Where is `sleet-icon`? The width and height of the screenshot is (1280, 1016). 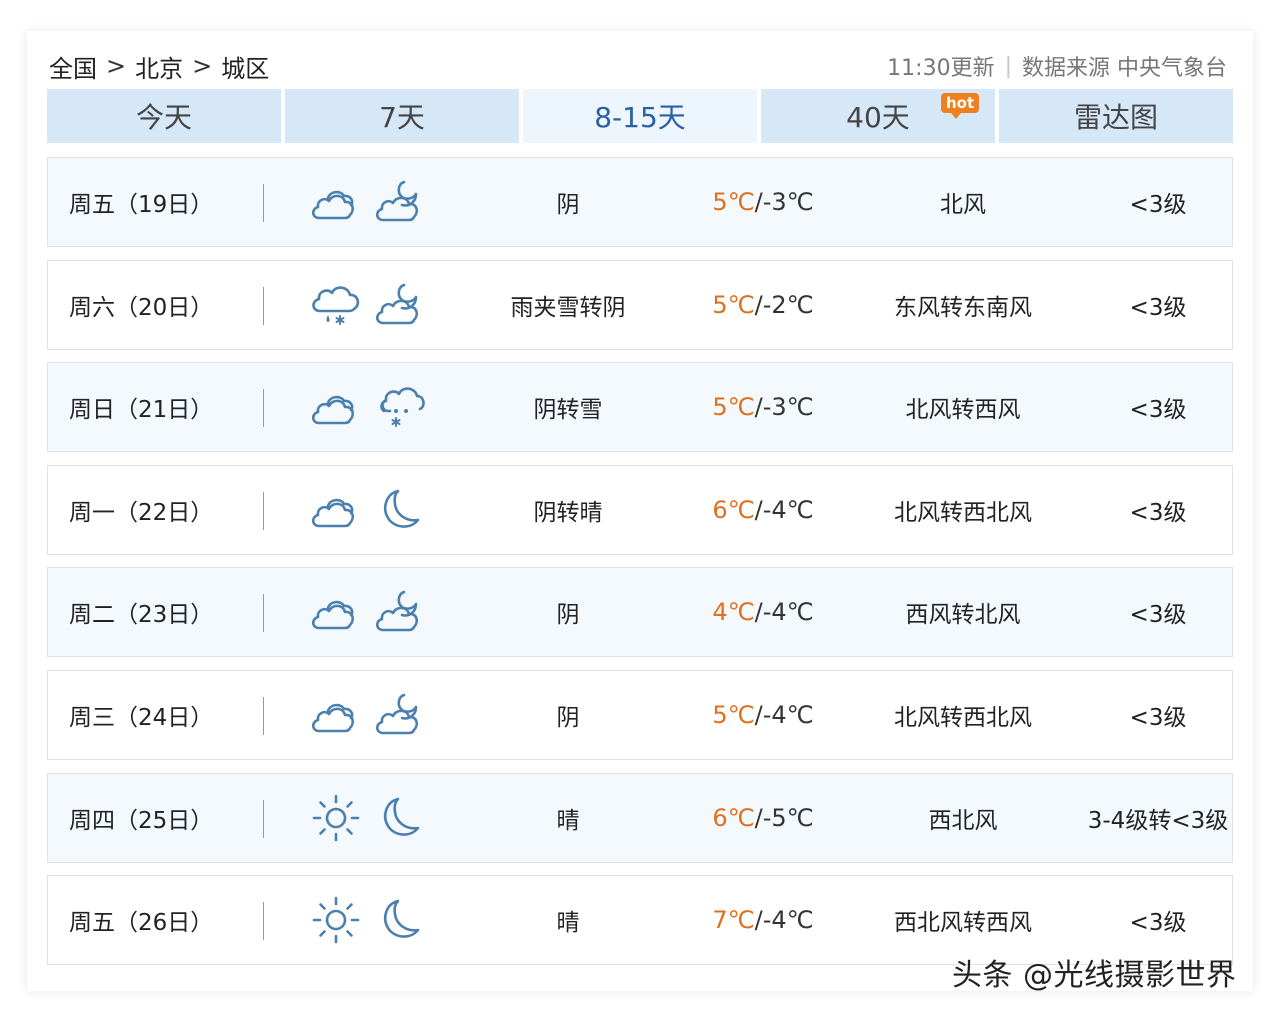
sleet-icon is located at coordinates (336, 305).